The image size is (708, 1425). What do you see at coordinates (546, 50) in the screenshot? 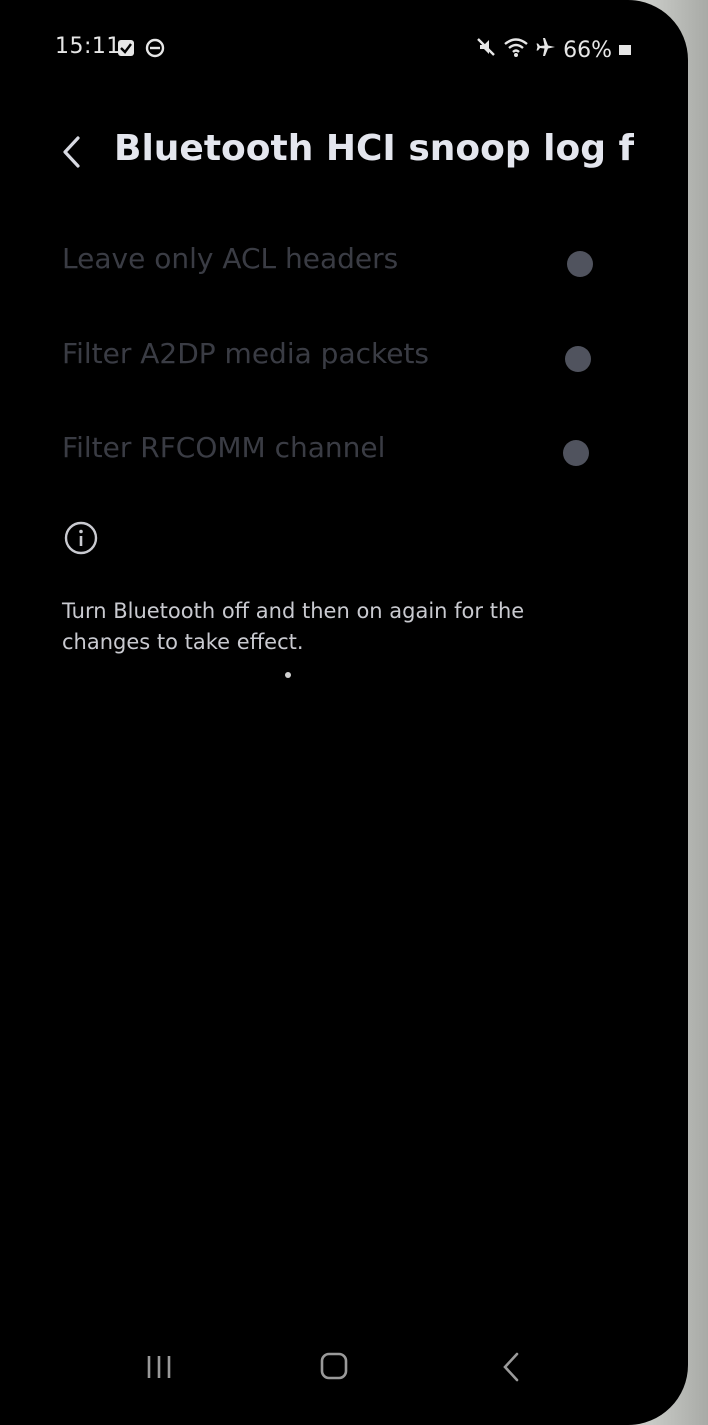
I see `airplane-icon` at bounding box center [546, 50].